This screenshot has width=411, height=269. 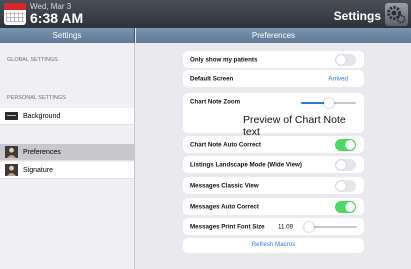 What do you see at coordinates (273, 245) in the screenshot?
I see `refresh-macros-button: Refresh Macros` at bounding box center [273, 245].